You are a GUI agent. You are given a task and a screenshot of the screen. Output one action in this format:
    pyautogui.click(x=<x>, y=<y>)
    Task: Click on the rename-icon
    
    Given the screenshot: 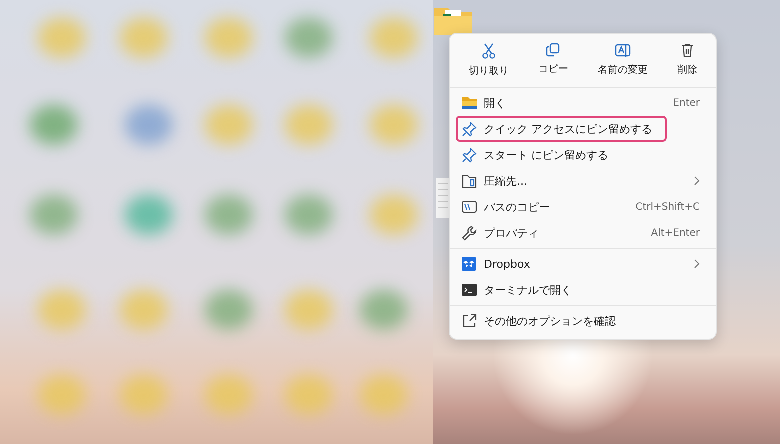 What is the action you would take?
    pyautogui.click(x=622, y=50)
    